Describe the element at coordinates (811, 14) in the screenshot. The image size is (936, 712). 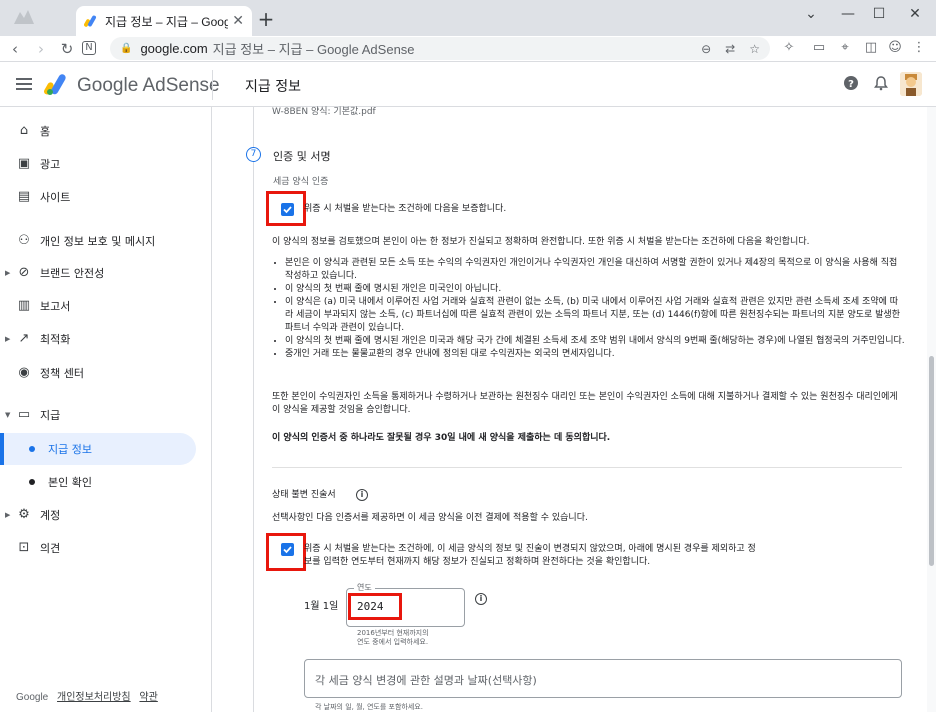
I see `tab-search-icon: ⌄` at that location.